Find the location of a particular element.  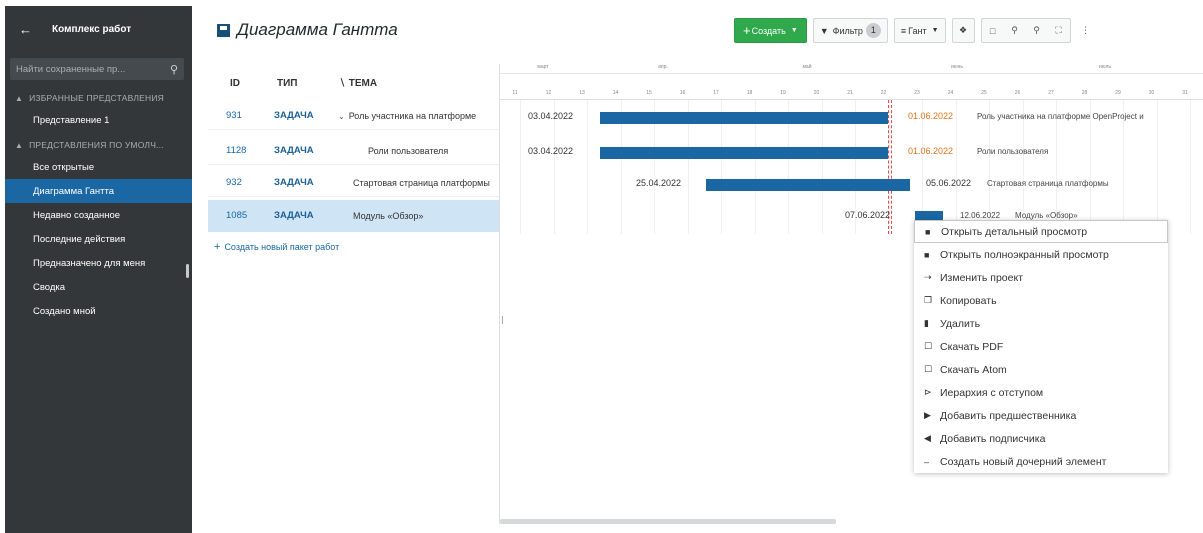

sidebar-item-latest-activity: Последние действия is located at coordinates (98, 239).